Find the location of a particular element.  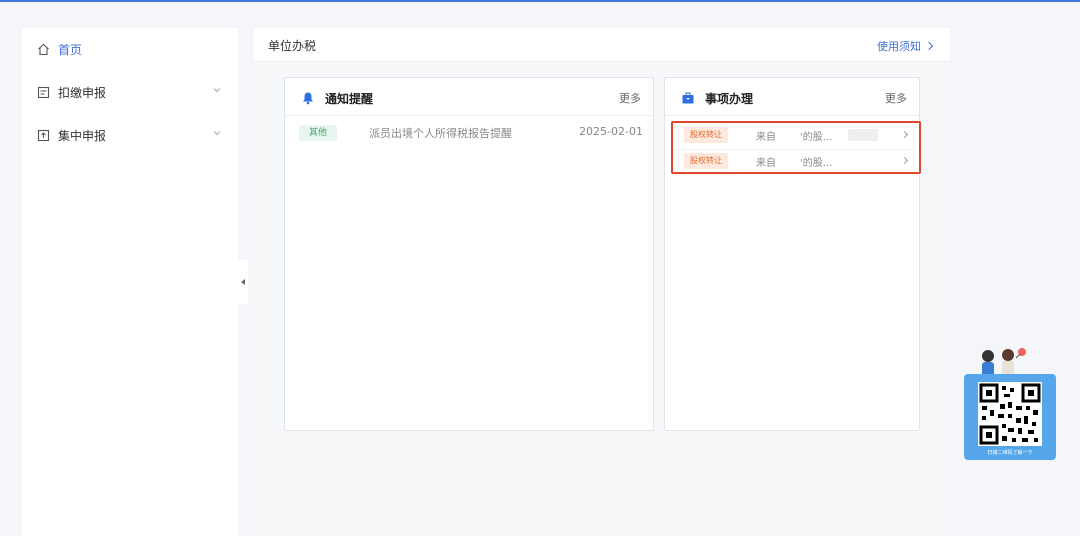

page-title: 单位办税 is located at coordinates (292, 46).